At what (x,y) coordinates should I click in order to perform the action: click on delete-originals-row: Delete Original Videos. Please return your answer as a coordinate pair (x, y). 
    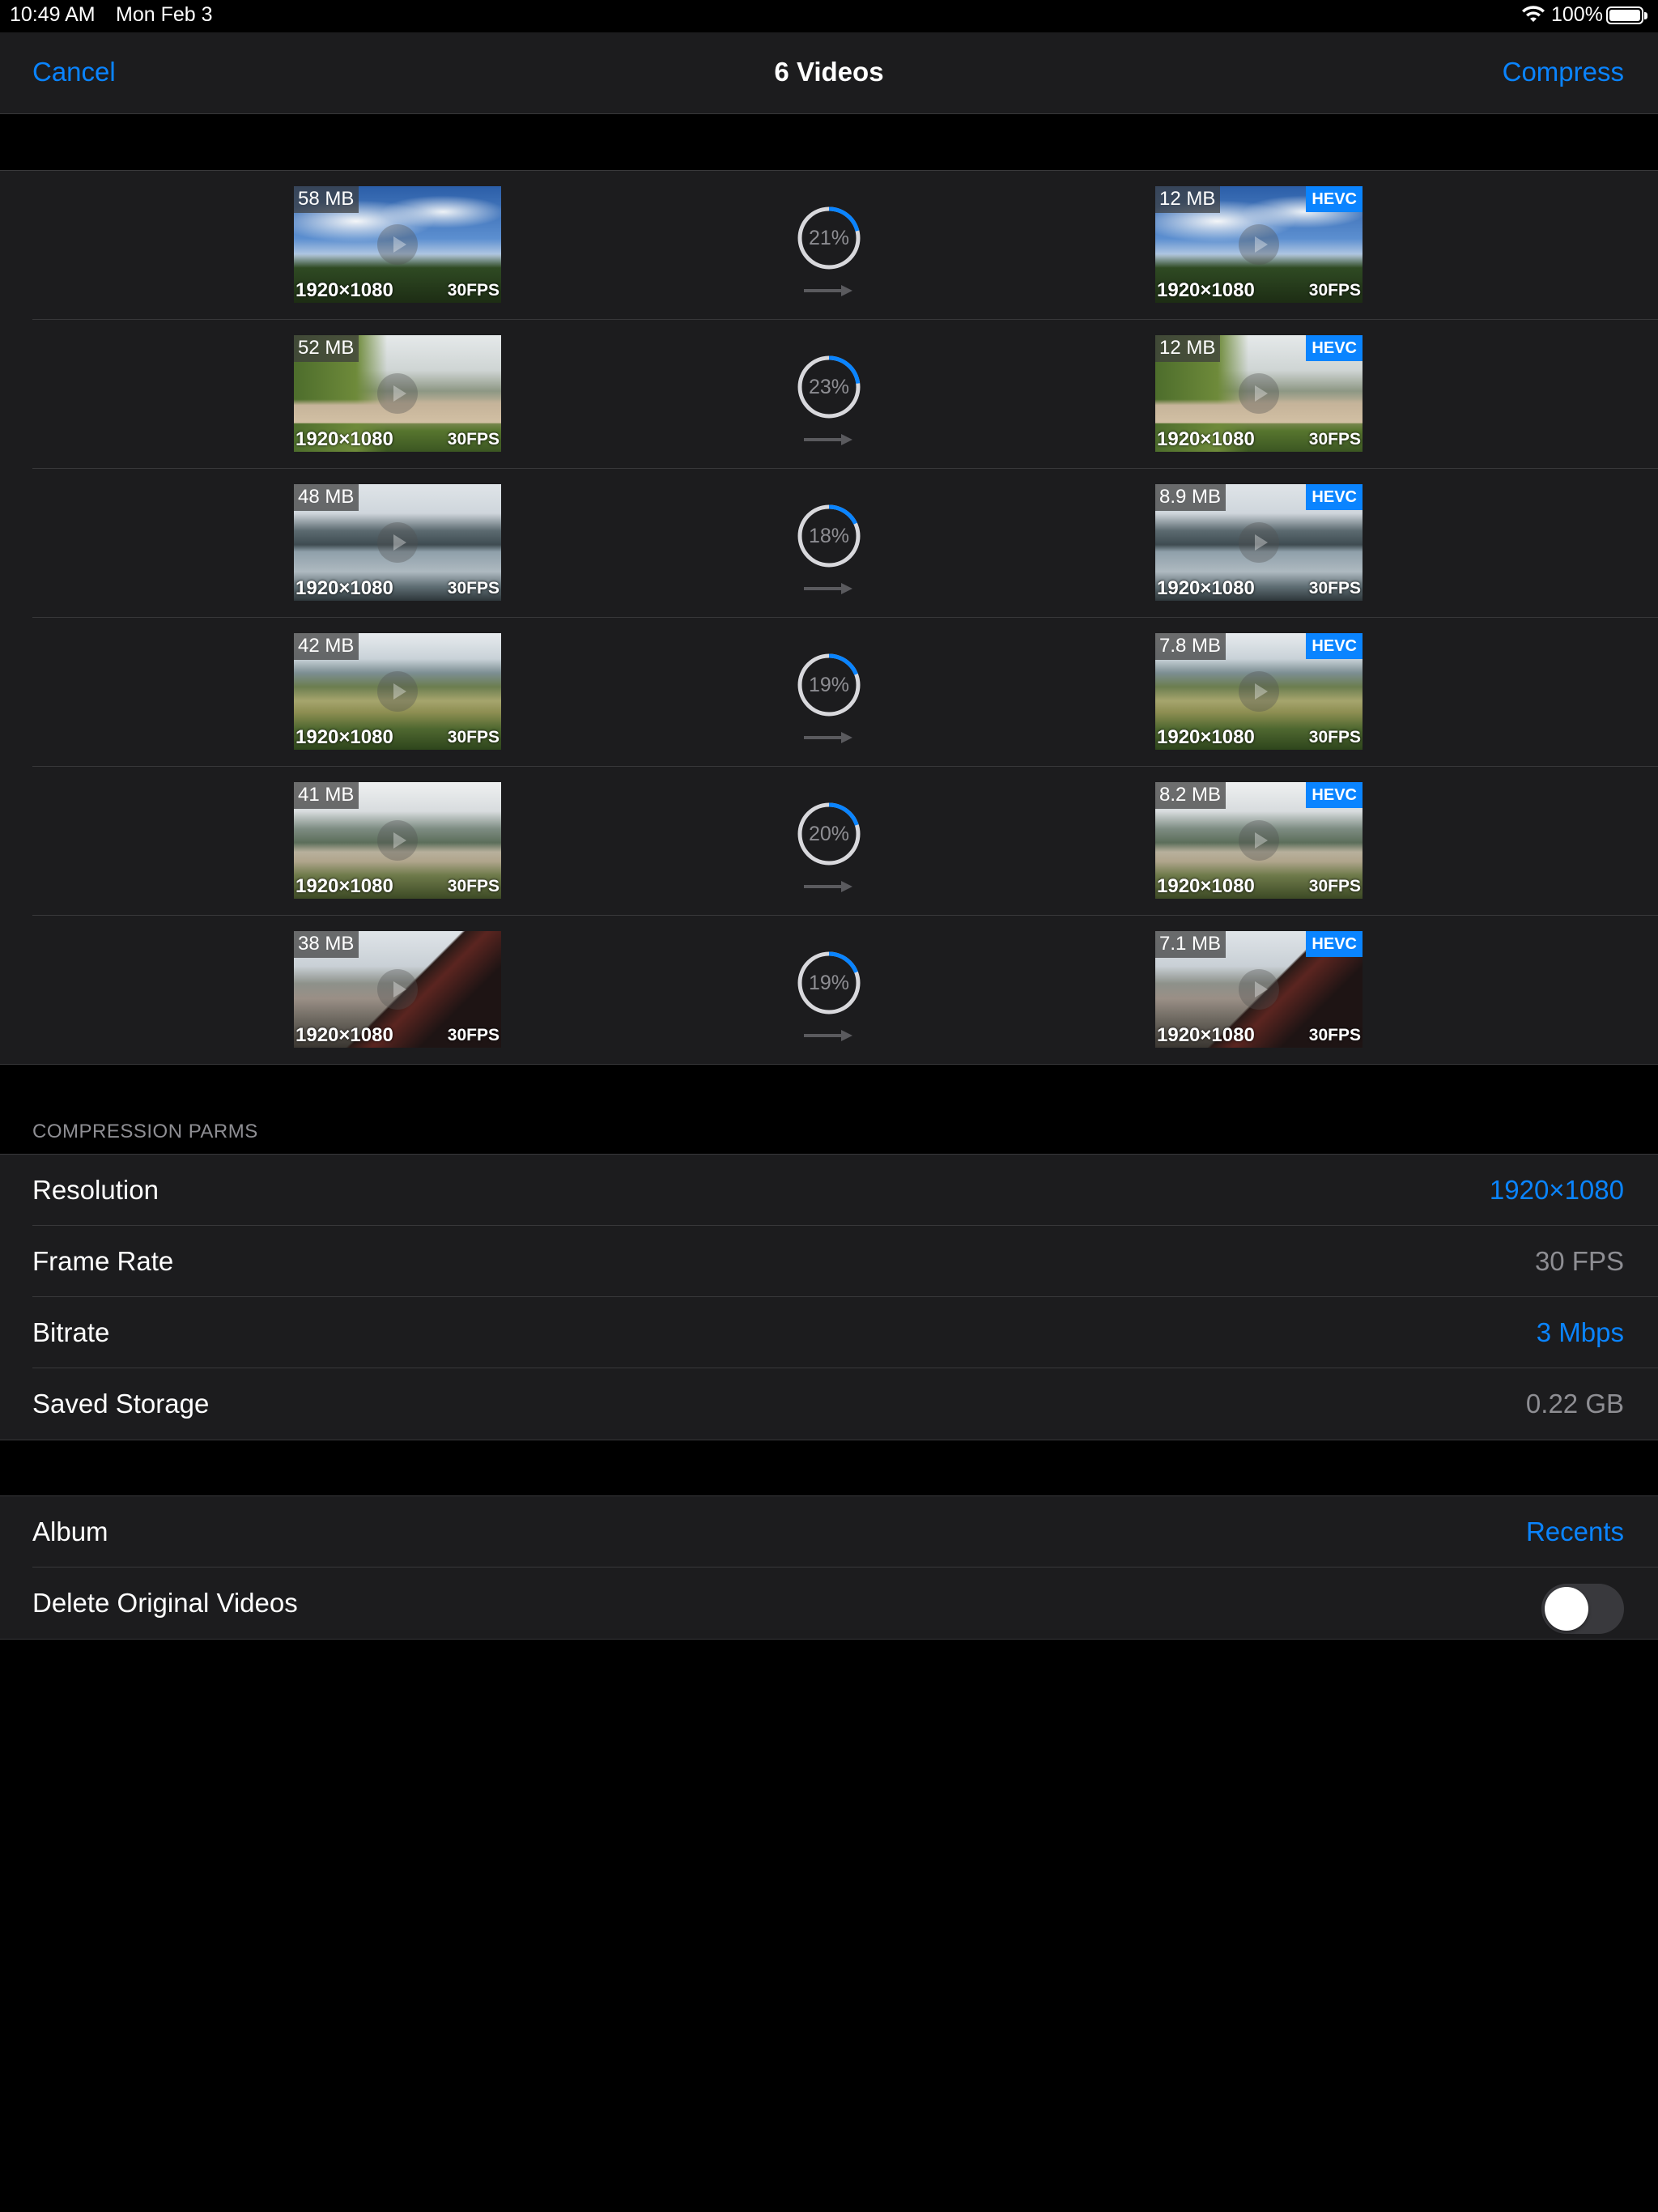
    Looking at the image, I should click on (829, 1604).